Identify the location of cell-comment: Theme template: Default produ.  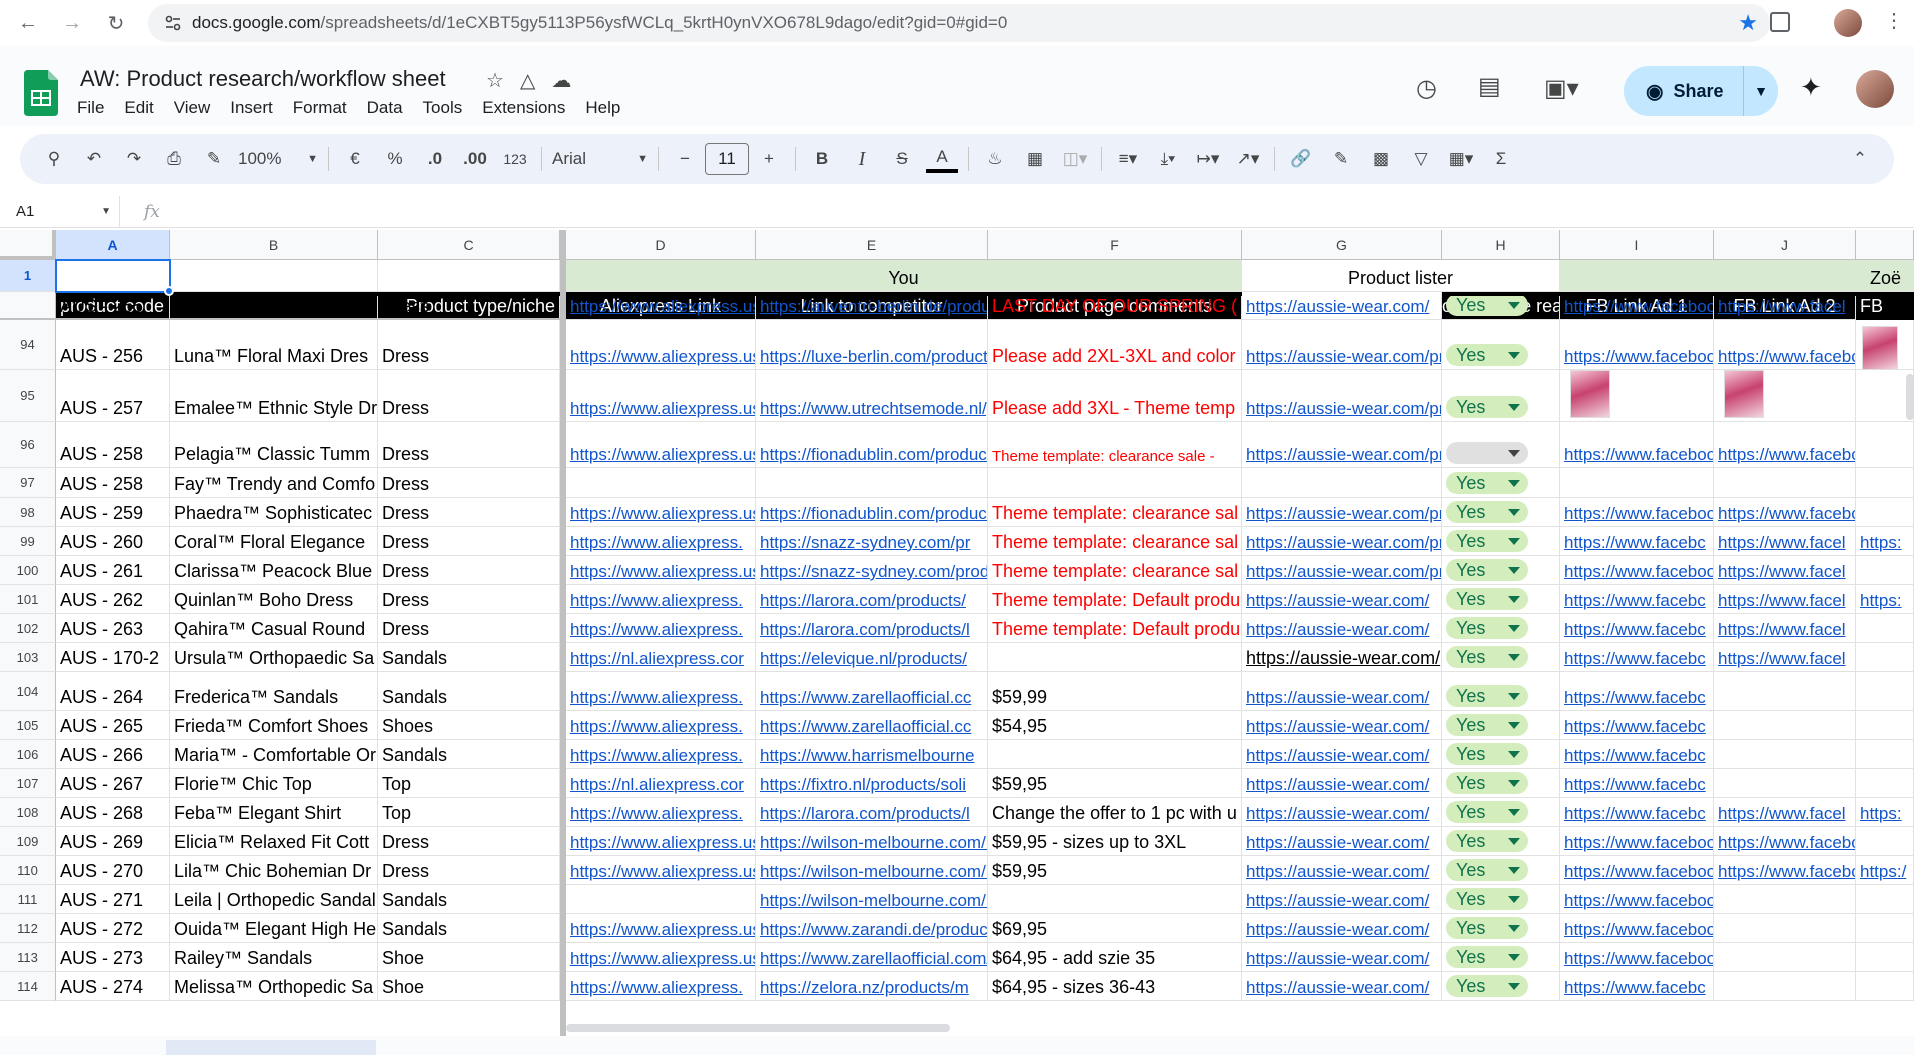
(1115, 628).